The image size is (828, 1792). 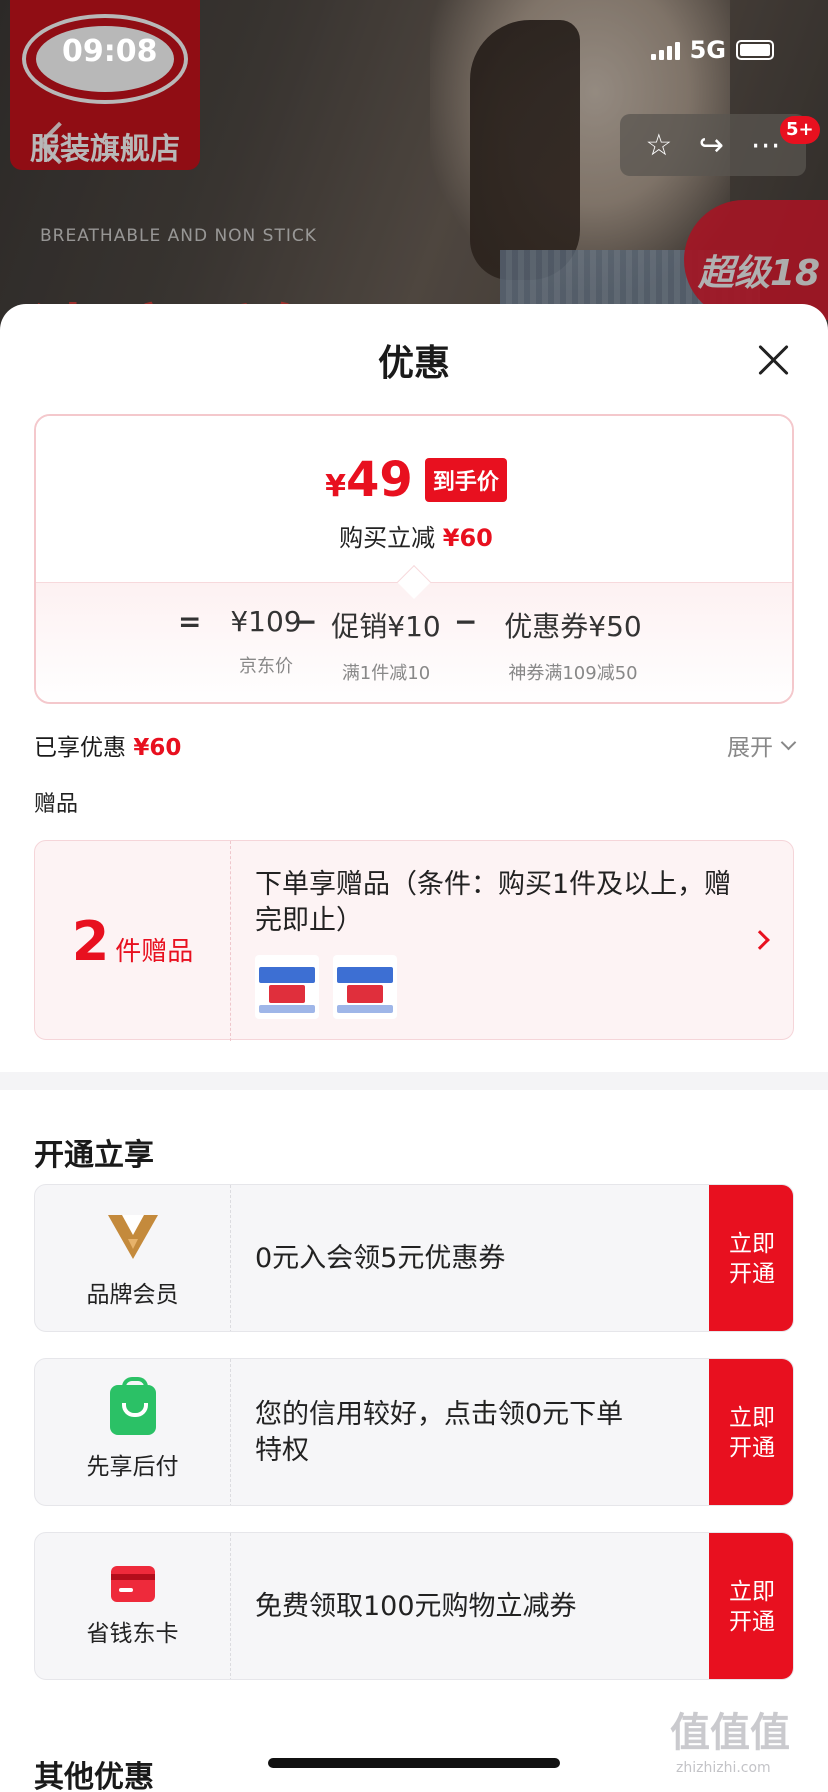 What do you see at coordinates (132, 1467) in the screenshot?
I see `member-name: 先享后付` at bounding box center [132, 1467].